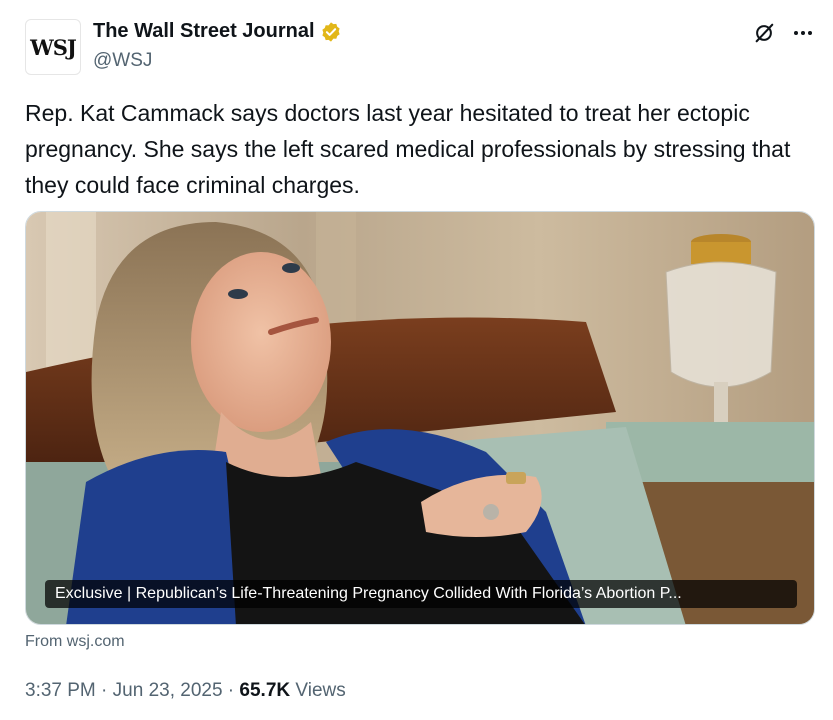  I want to click on grok-icon, so click(764, 33).